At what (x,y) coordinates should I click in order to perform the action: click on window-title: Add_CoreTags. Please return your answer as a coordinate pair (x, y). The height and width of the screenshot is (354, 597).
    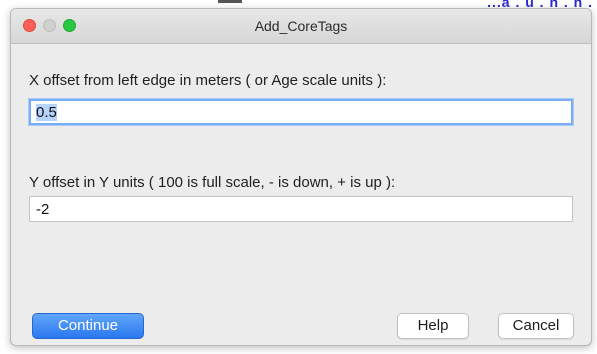
    Looking at the image, I should click on (301, 26).